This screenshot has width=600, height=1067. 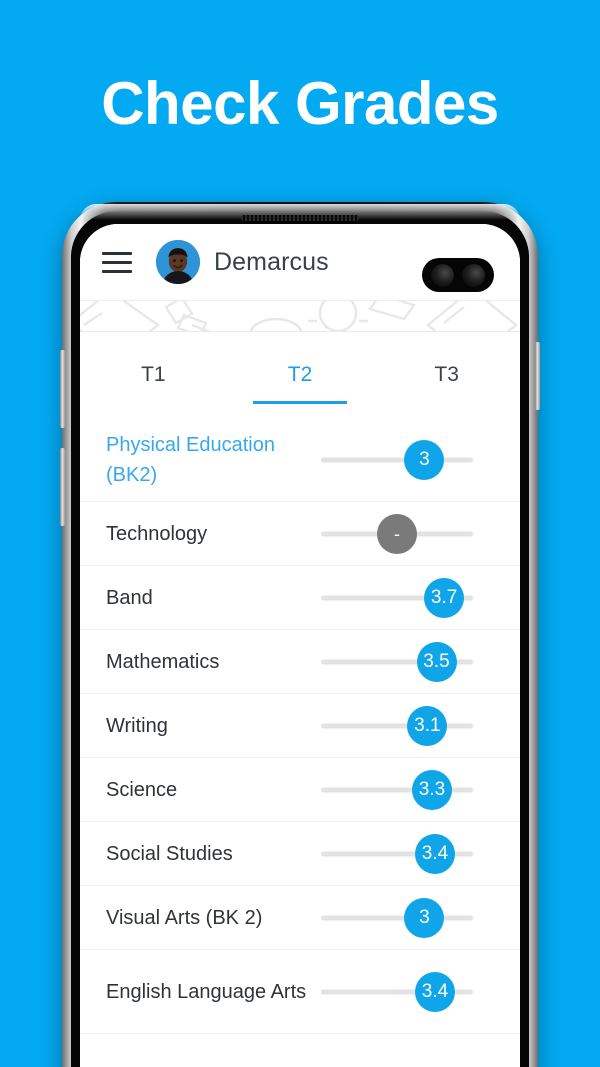 I want to click on table-row: Writing 3.1, so click(x=300, y=726).